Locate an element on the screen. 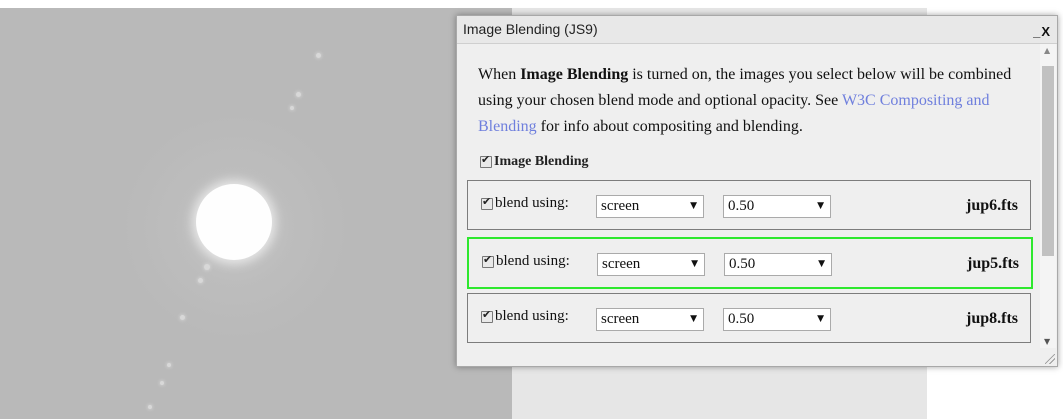 This screenshot has width=1063, height=419. dialog-titlebar: Image Blending (JS9) _X is located at coordinates (757, 30).